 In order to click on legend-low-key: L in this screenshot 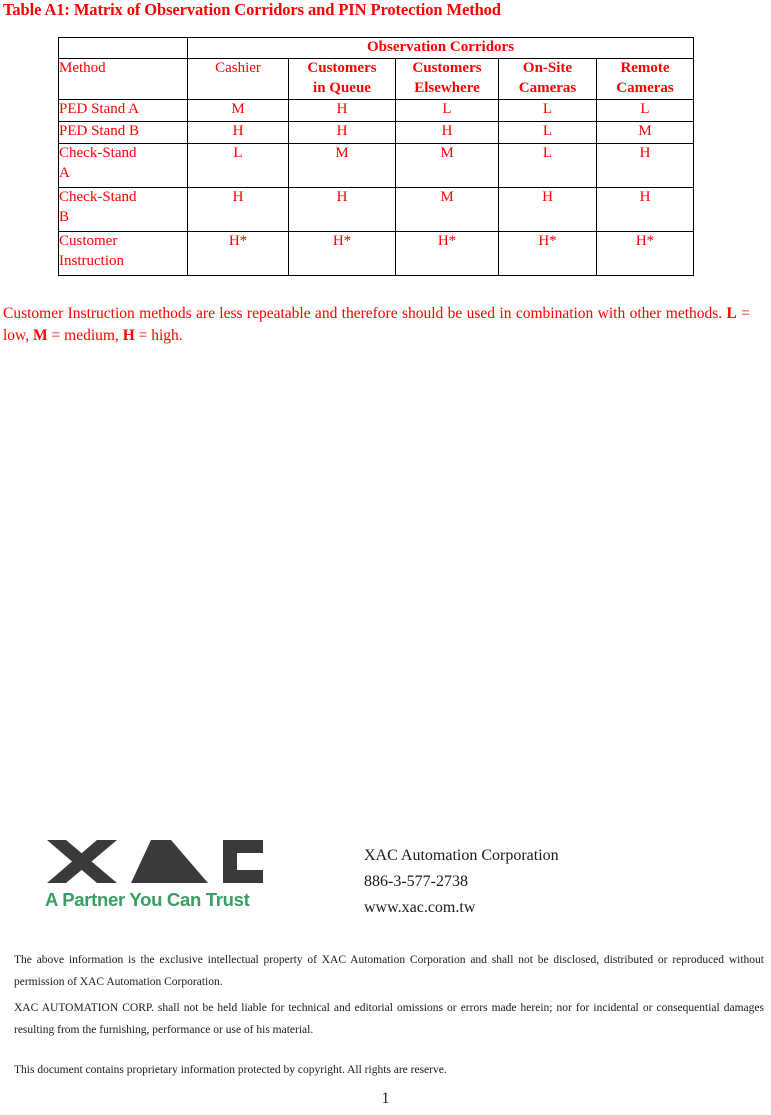, I will do `click(731, 313)`.